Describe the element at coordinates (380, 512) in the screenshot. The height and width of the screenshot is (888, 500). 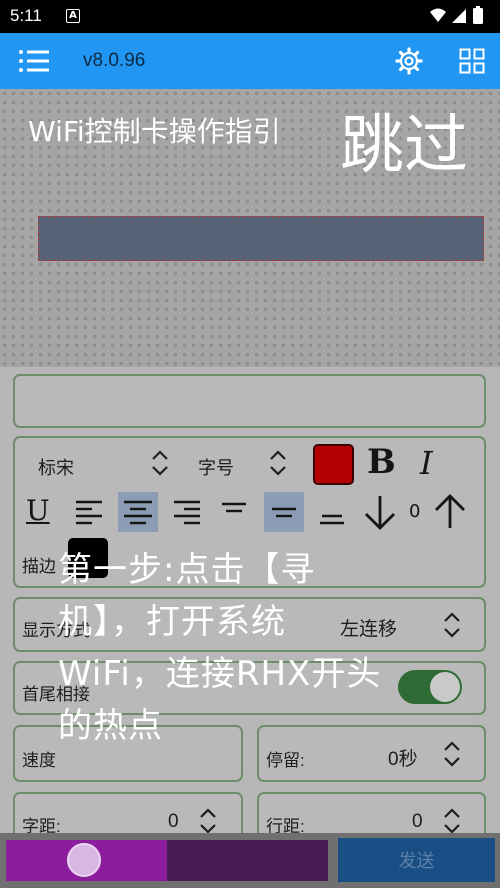
I see `arrow-down-icon` at that location.